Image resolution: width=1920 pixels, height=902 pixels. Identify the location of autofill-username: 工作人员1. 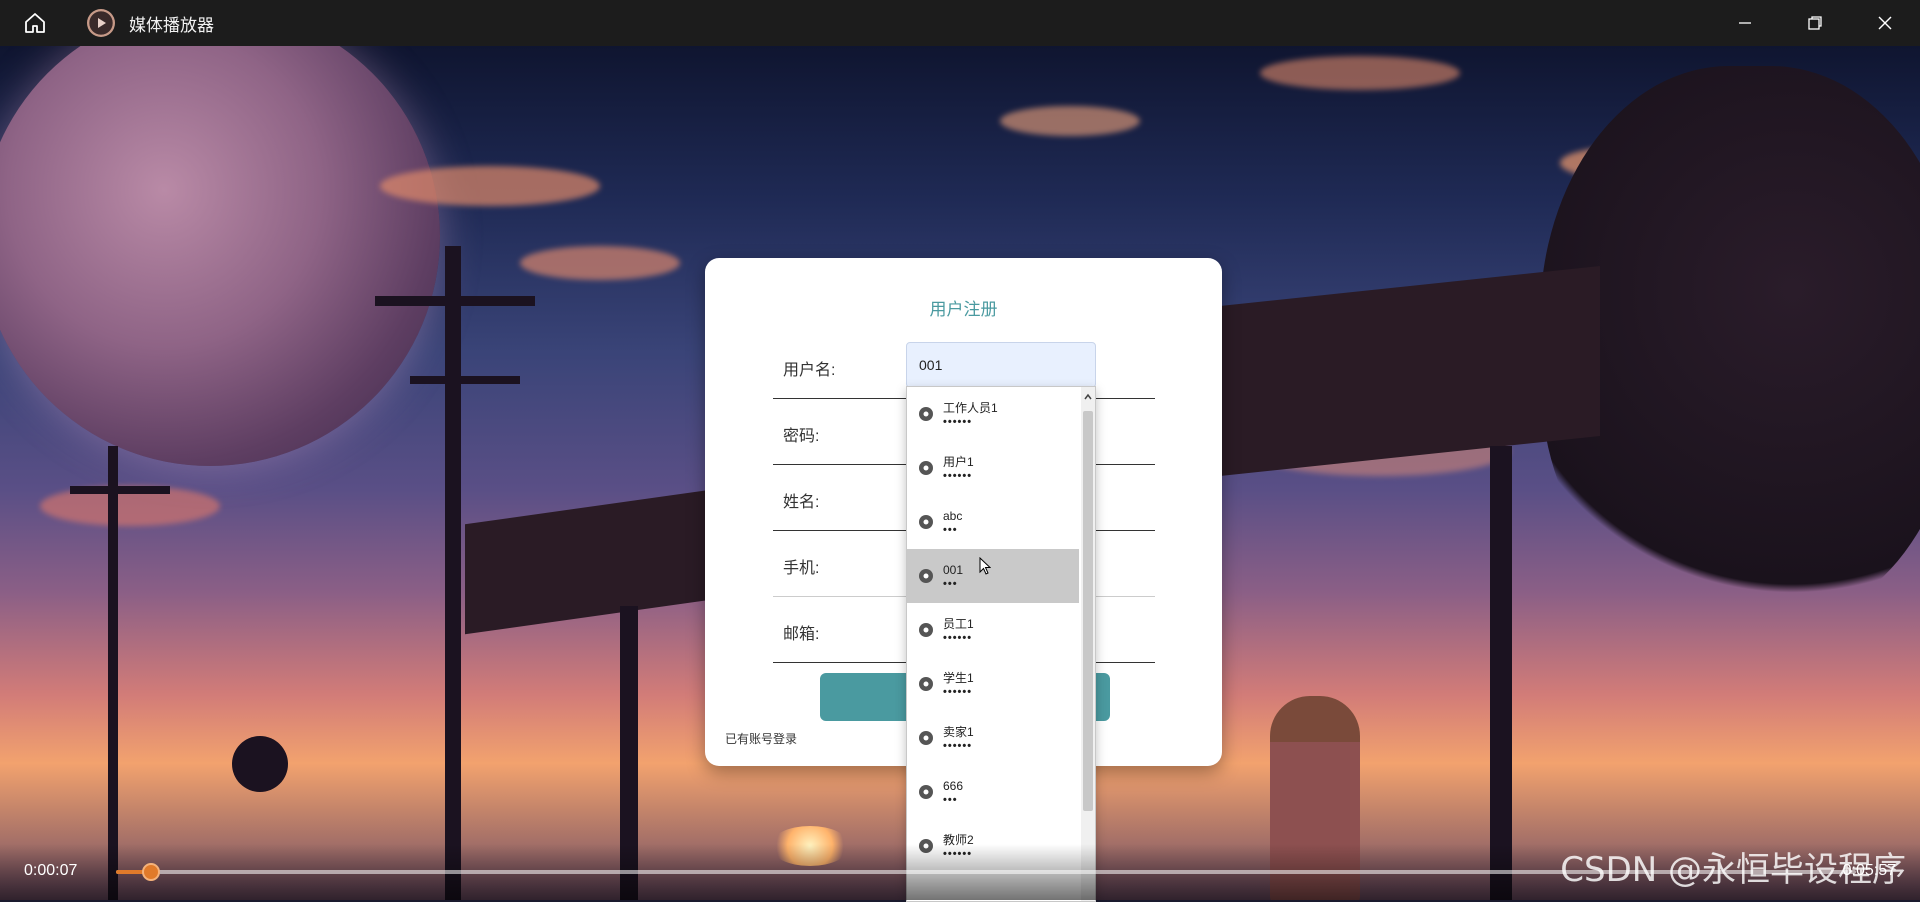
(970, 408).